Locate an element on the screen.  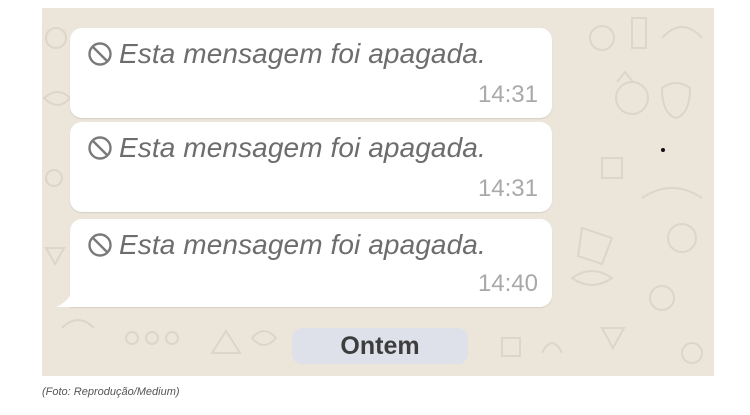
date-separator: Ontem is located at coordinates (380, 346).